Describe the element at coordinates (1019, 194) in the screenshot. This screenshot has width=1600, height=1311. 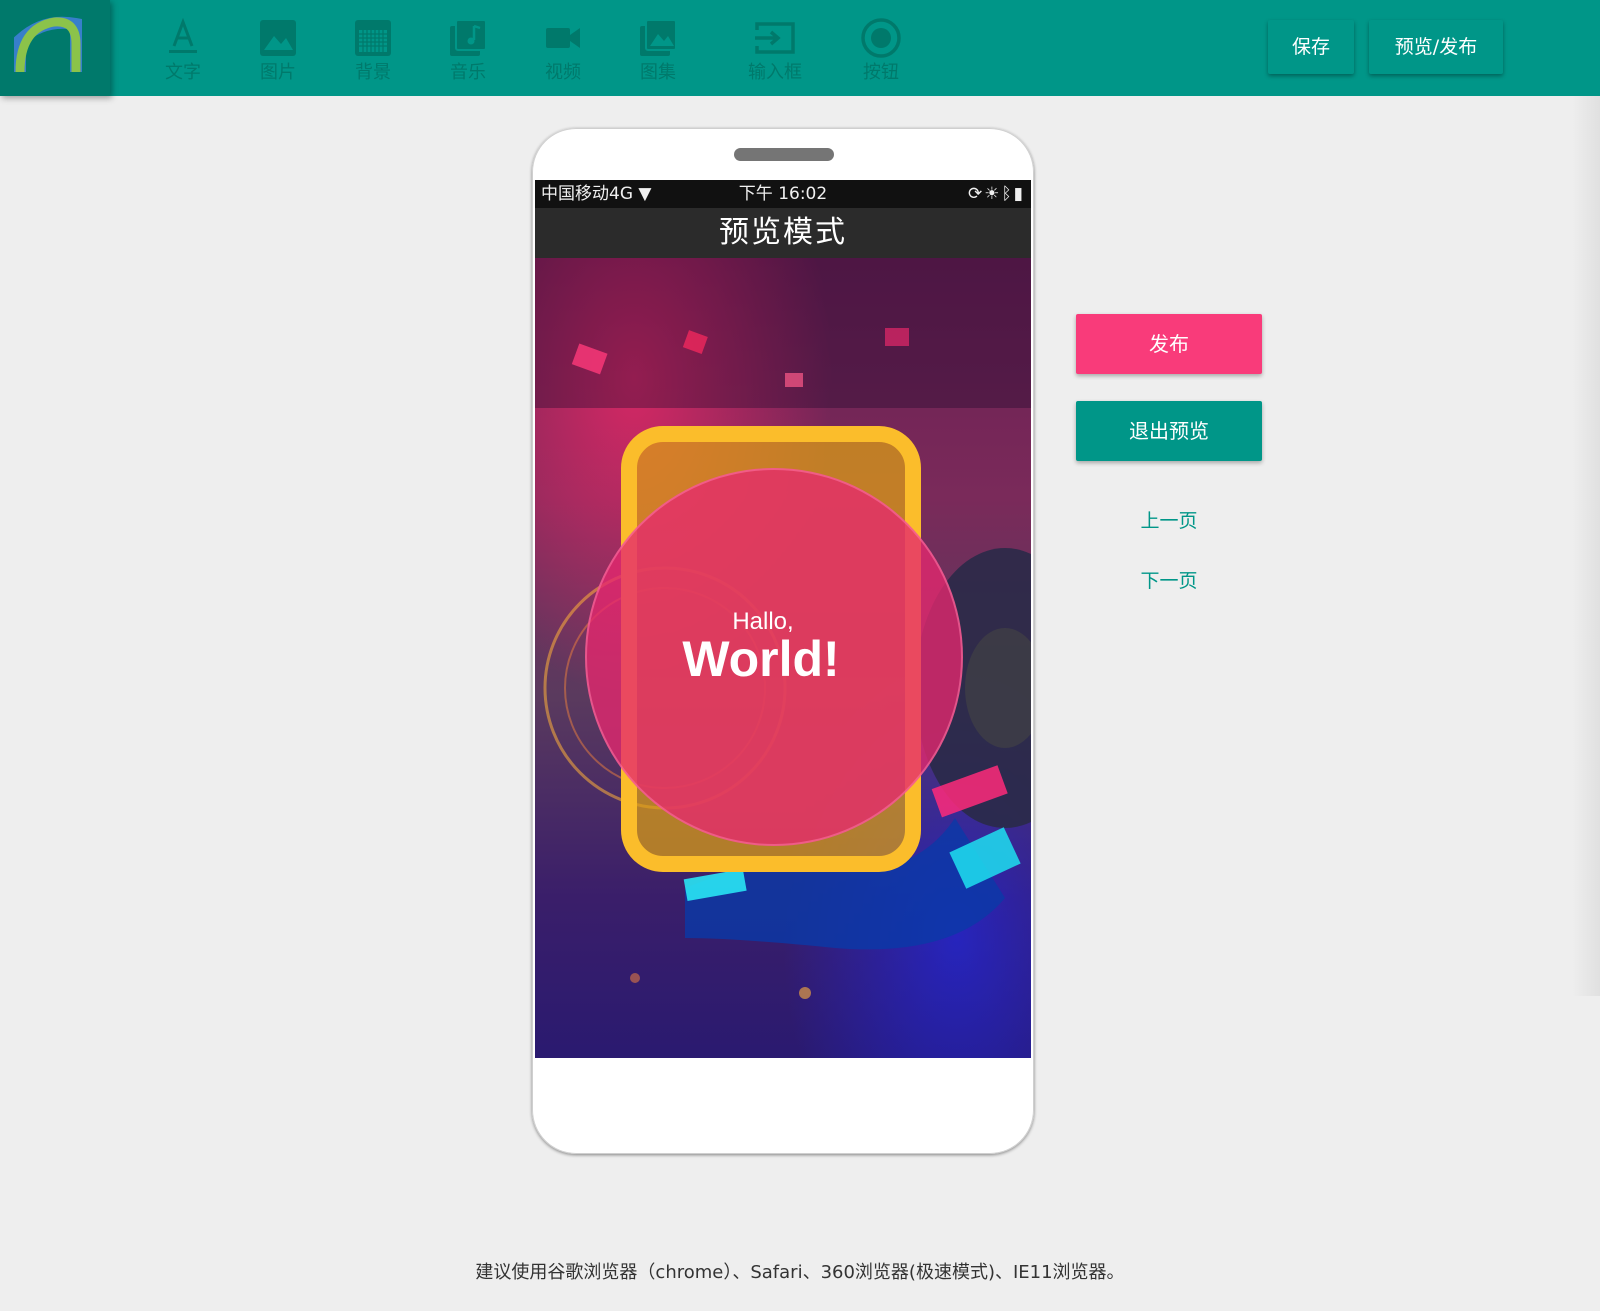
I see `battery-icon: ▮` at that location.